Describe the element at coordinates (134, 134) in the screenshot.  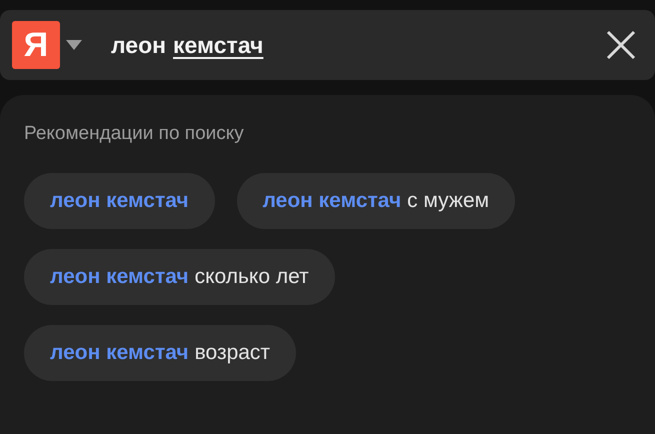
I see `suggestions-title: Рекомендации по поиску` at that location.